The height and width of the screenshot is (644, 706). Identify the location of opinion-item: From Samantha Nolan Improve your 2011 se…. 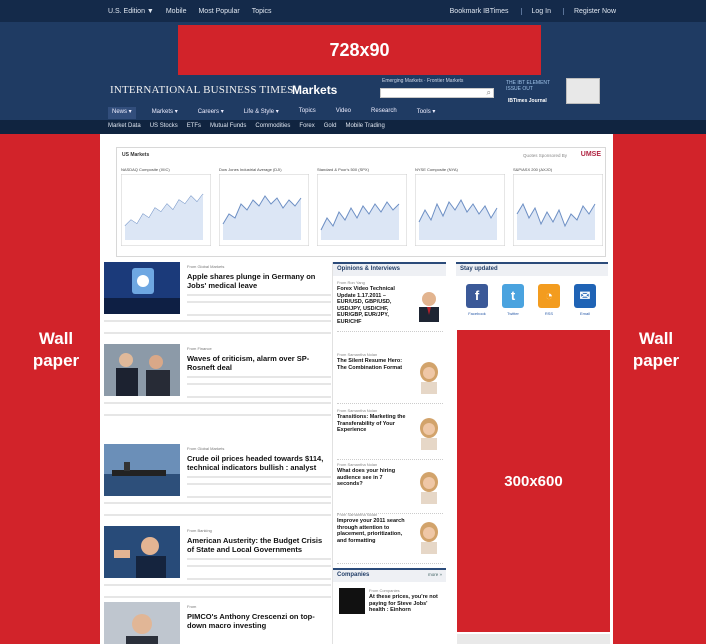
(390, 538).